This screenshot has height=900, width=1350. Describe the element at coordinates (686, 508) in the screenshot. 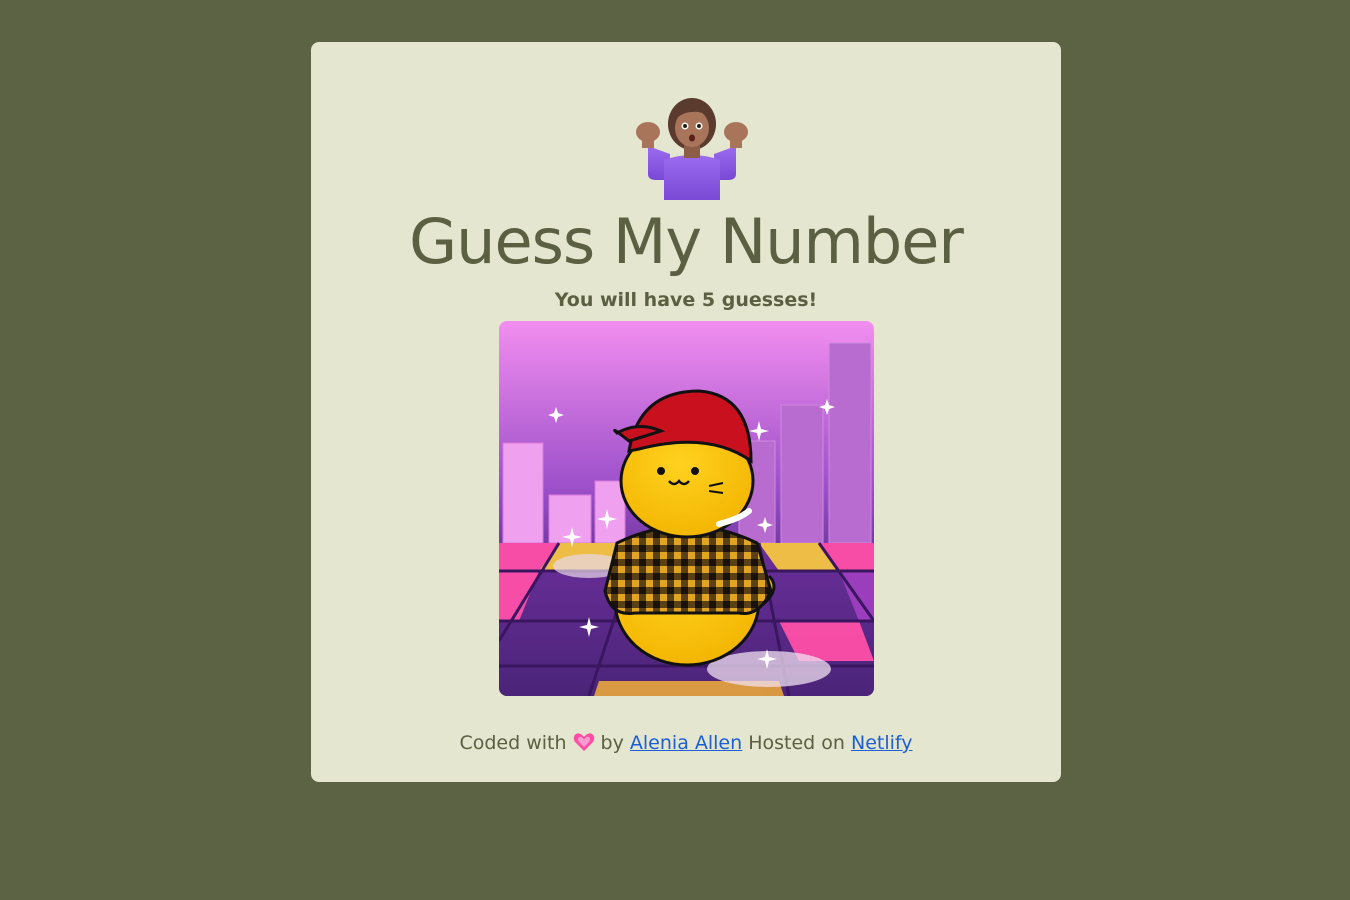

I see `dancing-cat-illustration` at that location.